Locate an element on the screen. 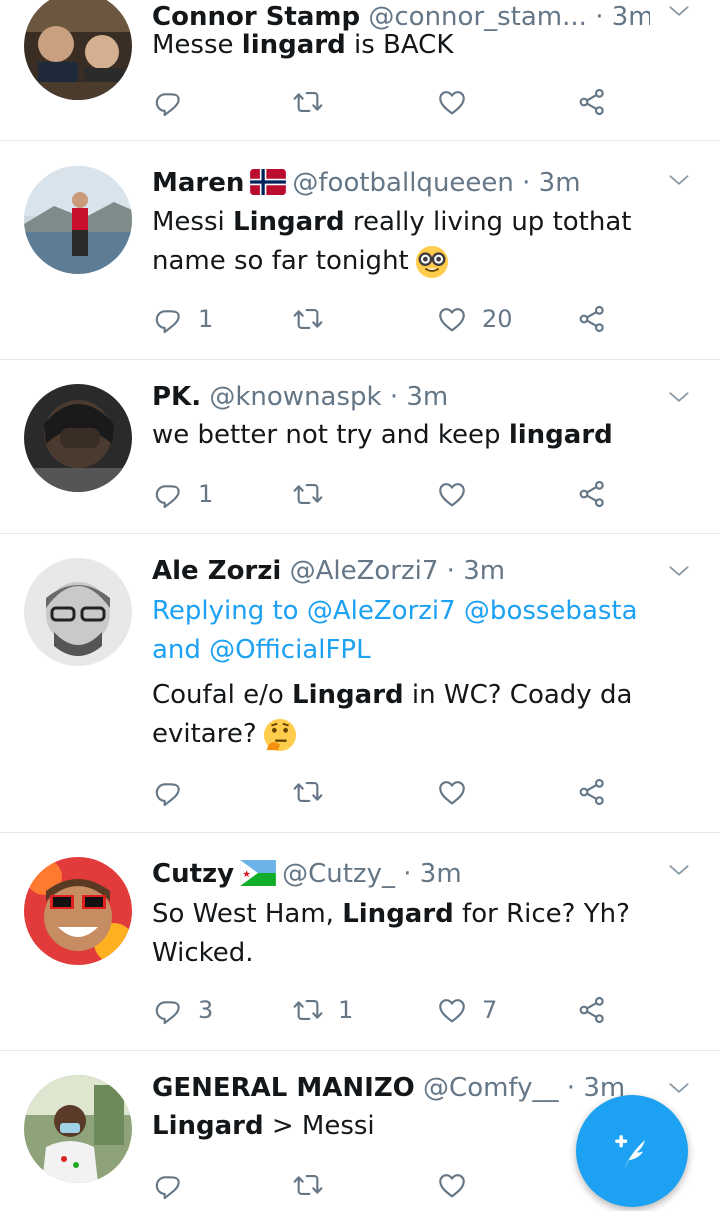  tweet-actions: 3 1 7 is located at coordinates (387, 1010).